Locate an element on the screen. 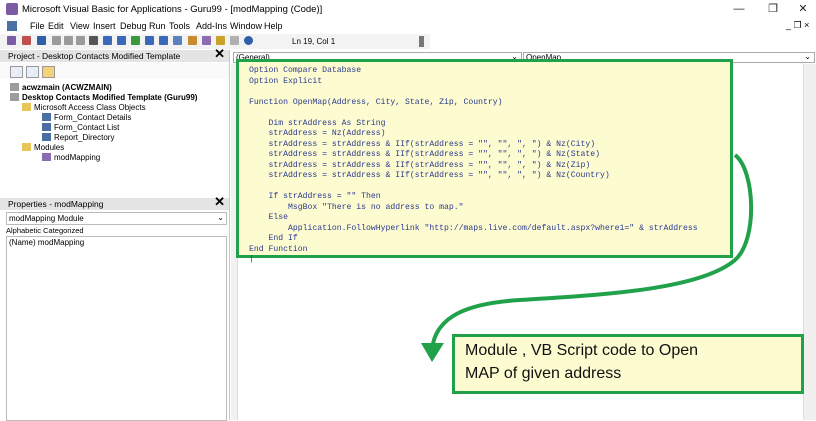 Image resolution: width=816 pixels, height=421 pixels. callout-line-2: MAP of given address is located at coordinates (543, 373).